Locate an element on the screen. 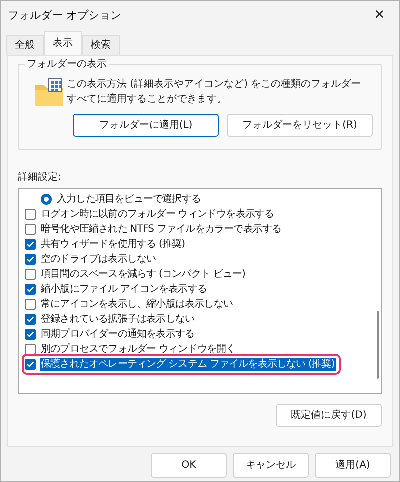  radio-button is located at coordinates (46, 199).